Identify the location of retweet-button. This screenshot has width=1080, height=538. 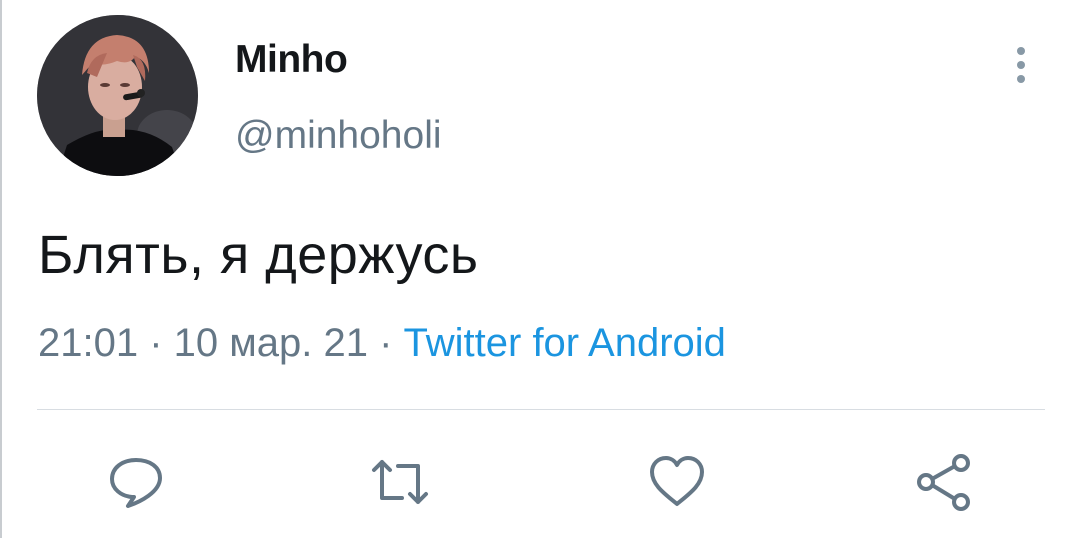
(400, 482).